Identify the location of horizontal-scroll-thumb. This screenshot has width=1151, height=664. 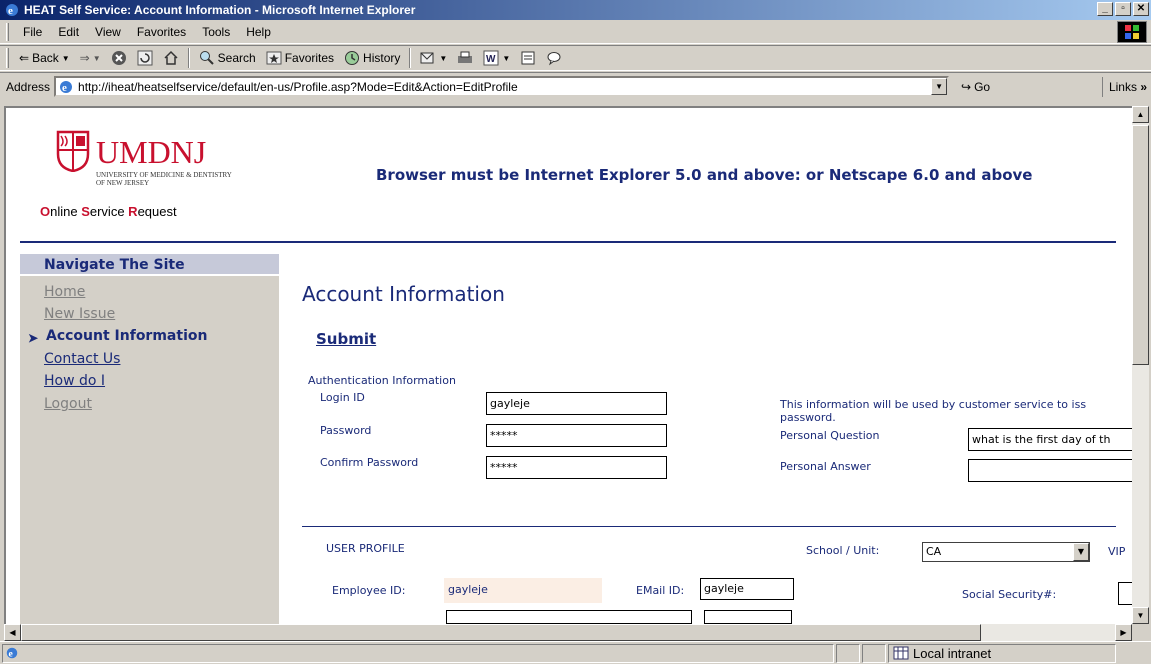
(501, 632).